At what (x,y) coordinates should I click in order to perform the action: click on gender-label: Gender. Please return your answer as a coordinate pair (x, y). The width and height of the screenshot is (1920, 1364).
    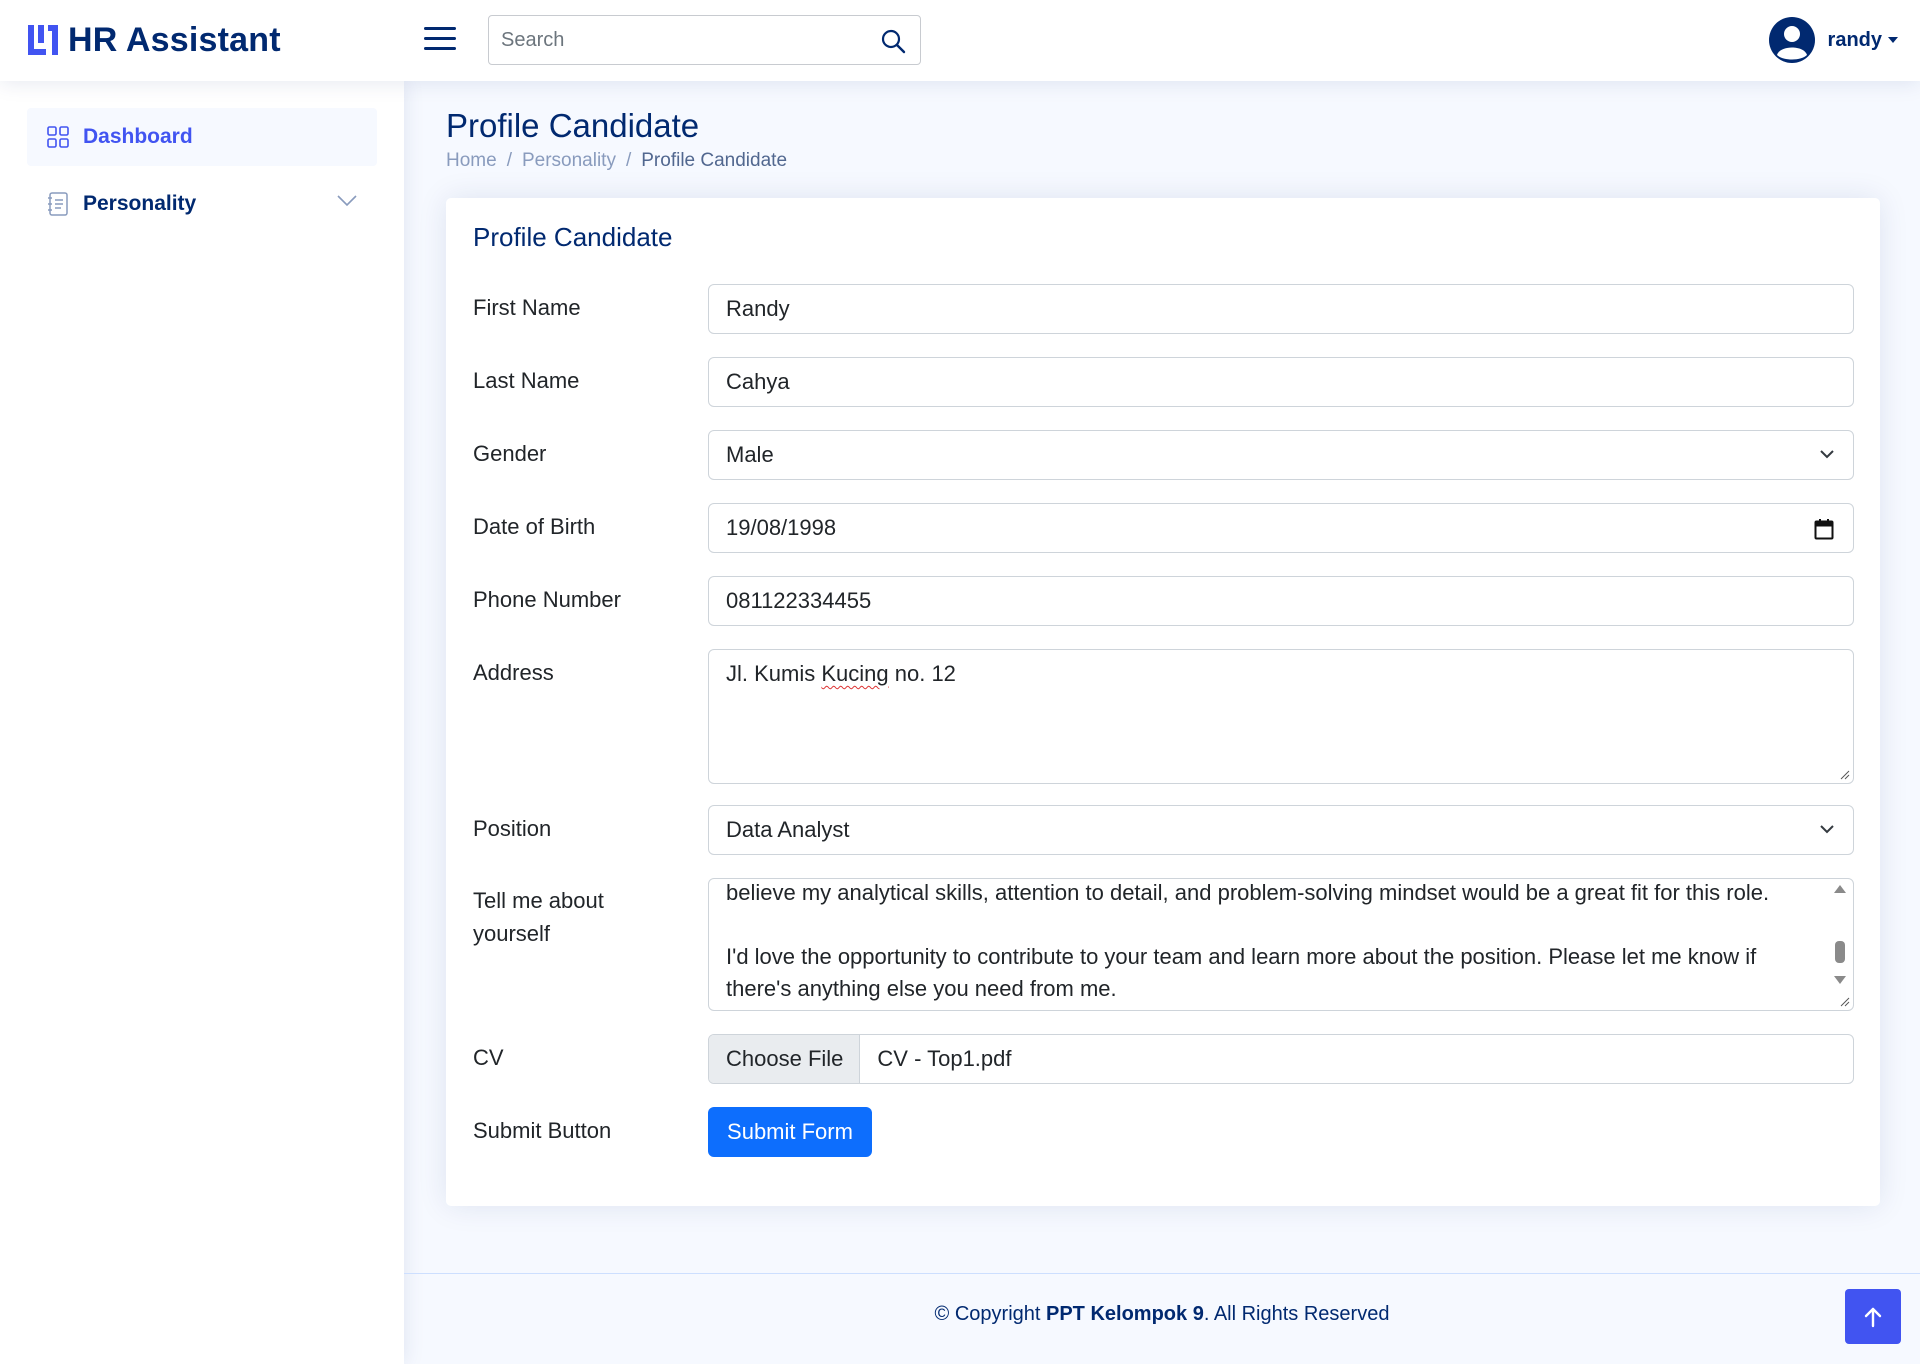
    Looking at the image, I should click on (510, 453).